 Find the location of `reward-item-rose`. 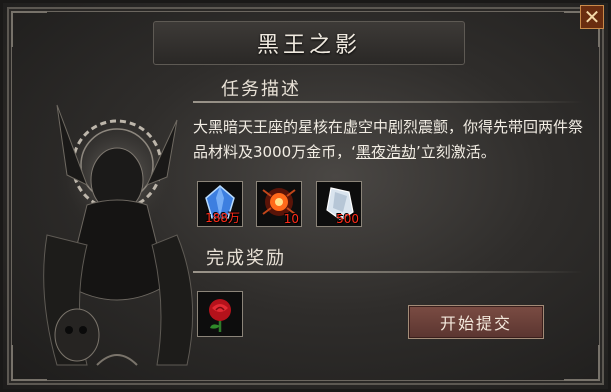

reward-item-rose is located at coordinates (220, 314).